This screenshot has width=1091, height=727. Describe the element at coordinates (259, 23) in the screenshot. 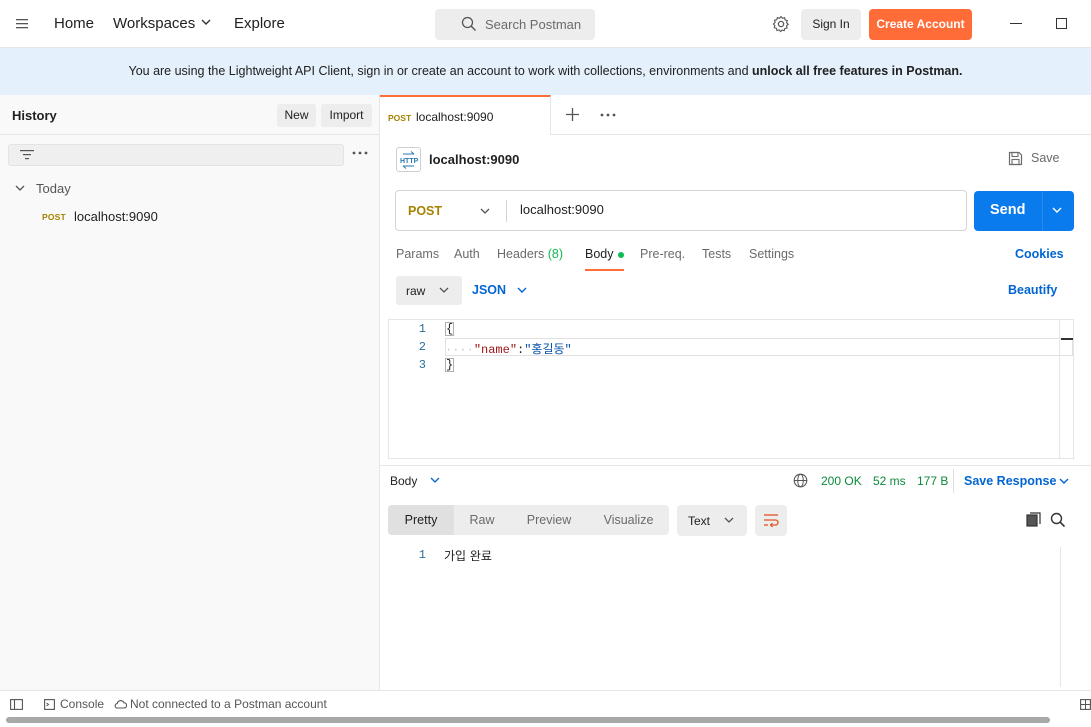

I see `nav-explore: Explore` at that location.